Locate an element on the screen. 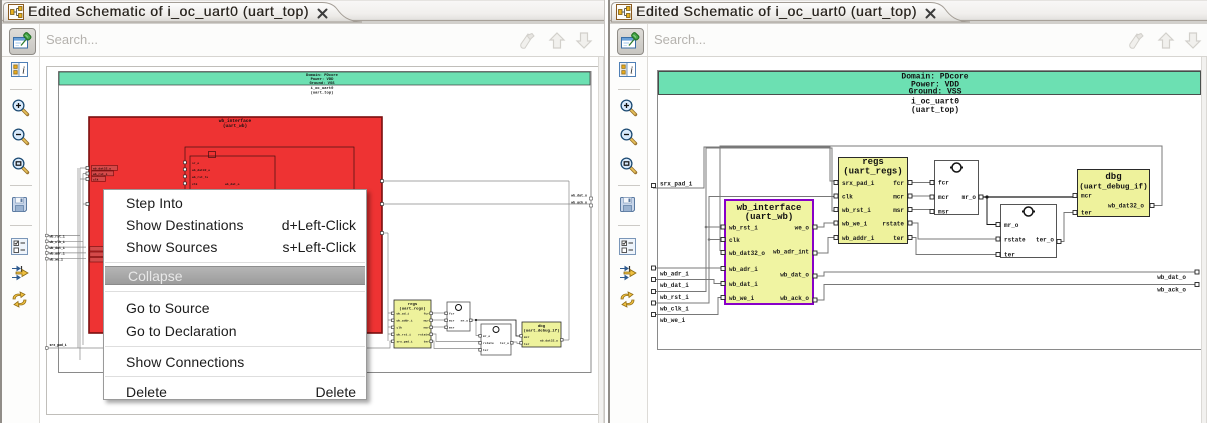 Image resolution: width=1207 pixels, height=428 pixels. svg-text: wb_adr_int is located at coordinates (791, 252).